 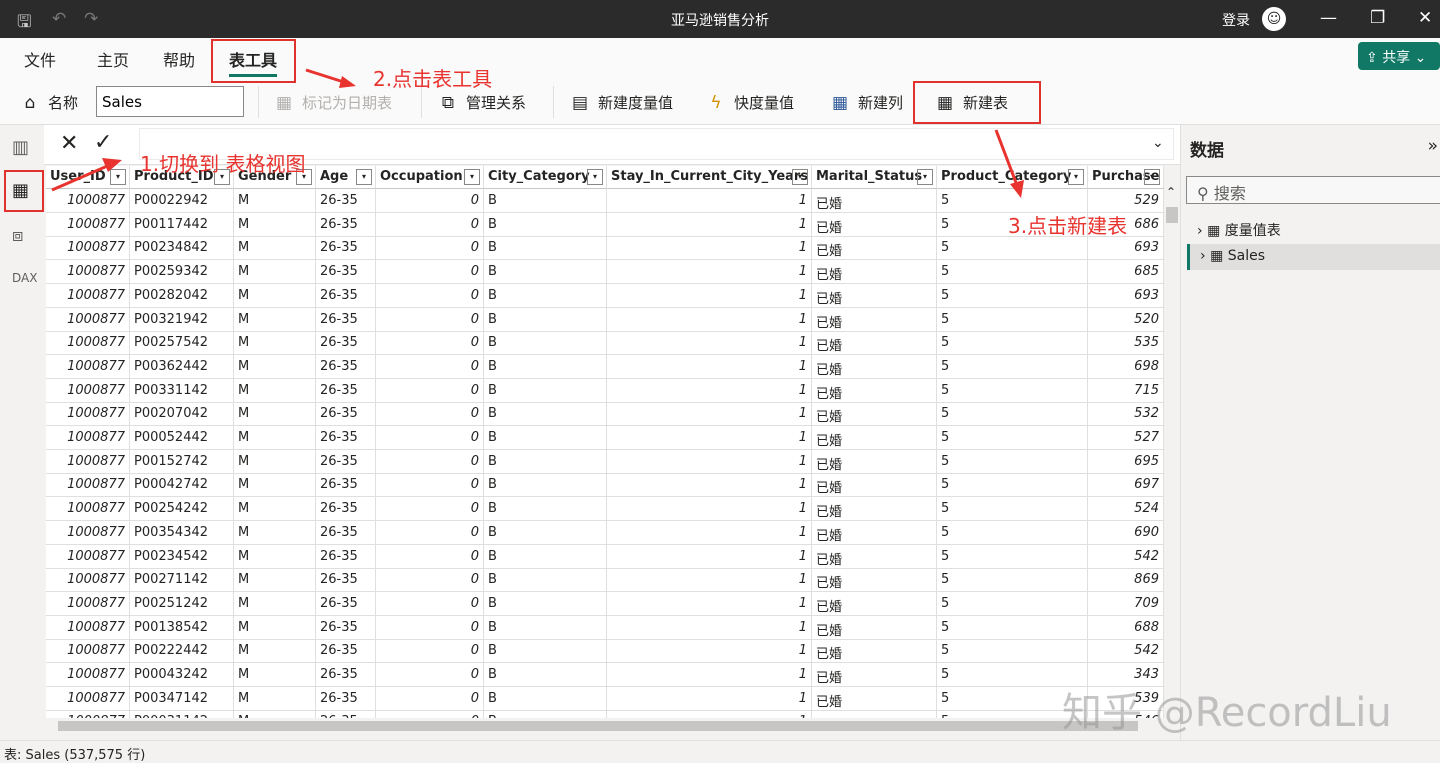 What do you see at coordinates (433, 79) in the screenshot?
I see `annotation-step2: 2.点击表工具` at bounding box center [433, 79].